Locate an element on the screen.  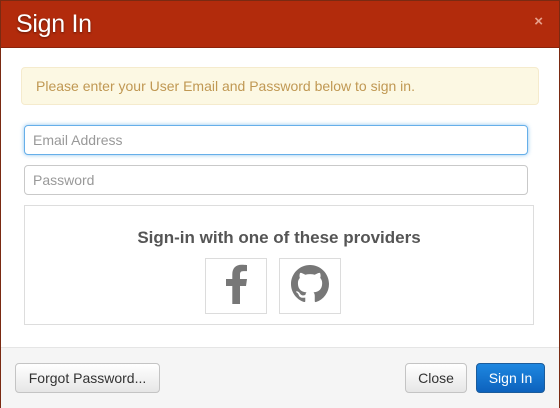
modal-footer: Forgot Password... Close Sign In is located at coordinates (280, 377).